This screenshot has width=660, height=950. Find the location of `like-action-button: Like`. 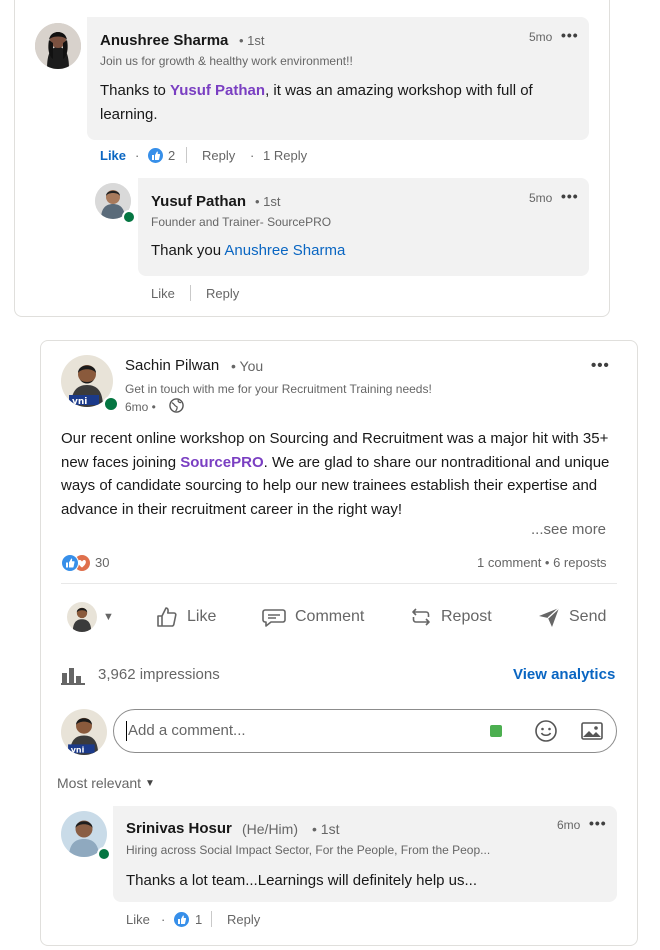

like-action-button: Like is located at coordinates (185, 617).